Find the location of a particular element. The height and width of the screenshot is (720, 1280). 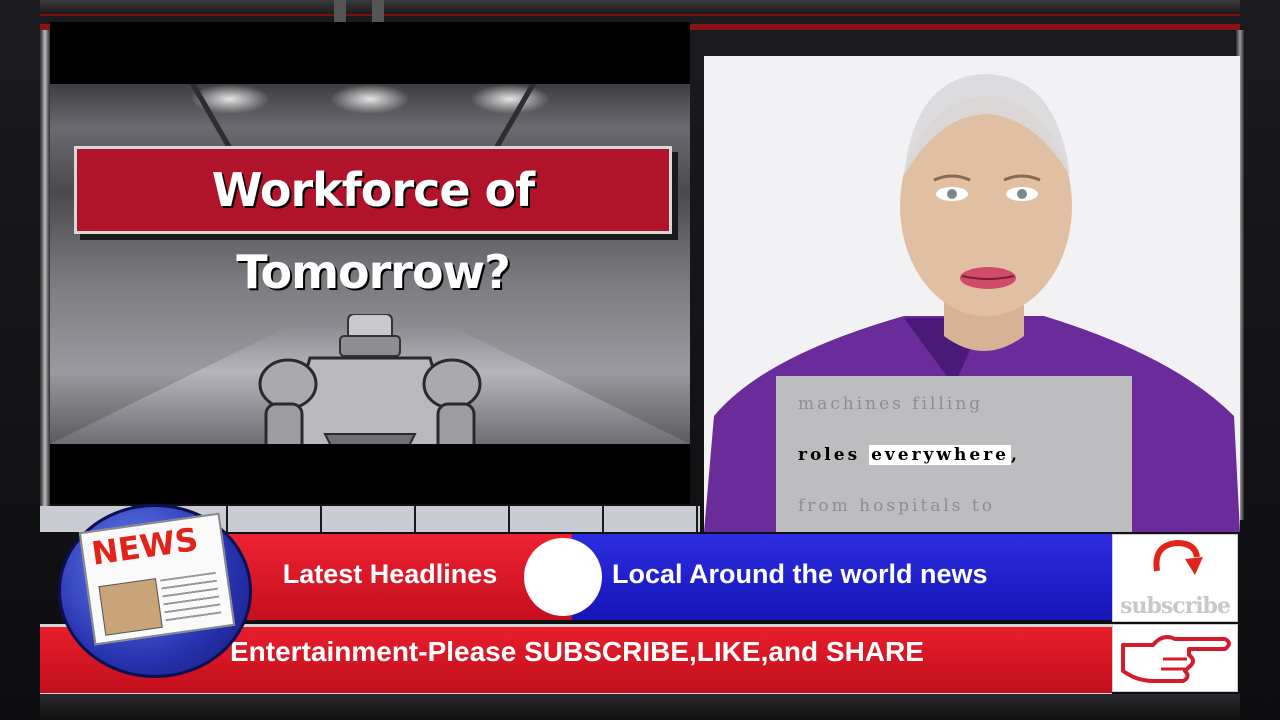

pointing-hand-box is located at coordinates (1175, 658).